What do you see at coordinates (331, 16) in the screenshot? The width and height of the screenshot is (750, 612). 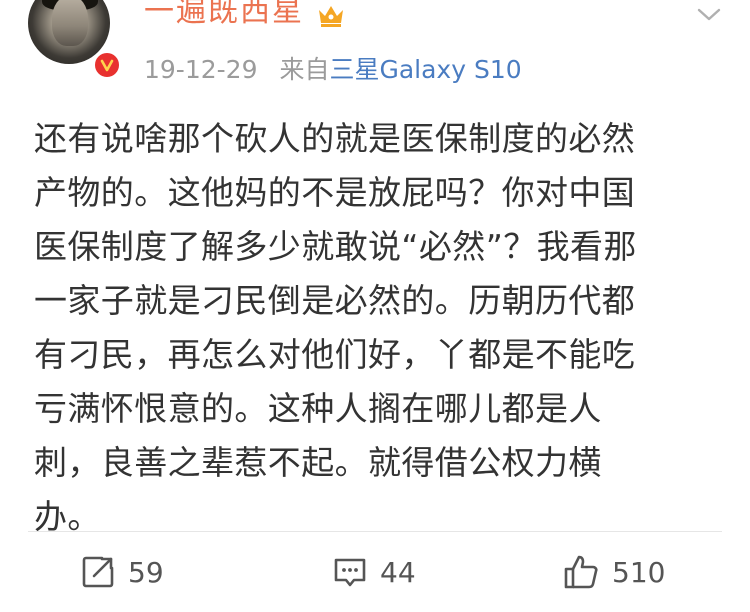 I see `crown-icon` at bounding box center [331, 16].